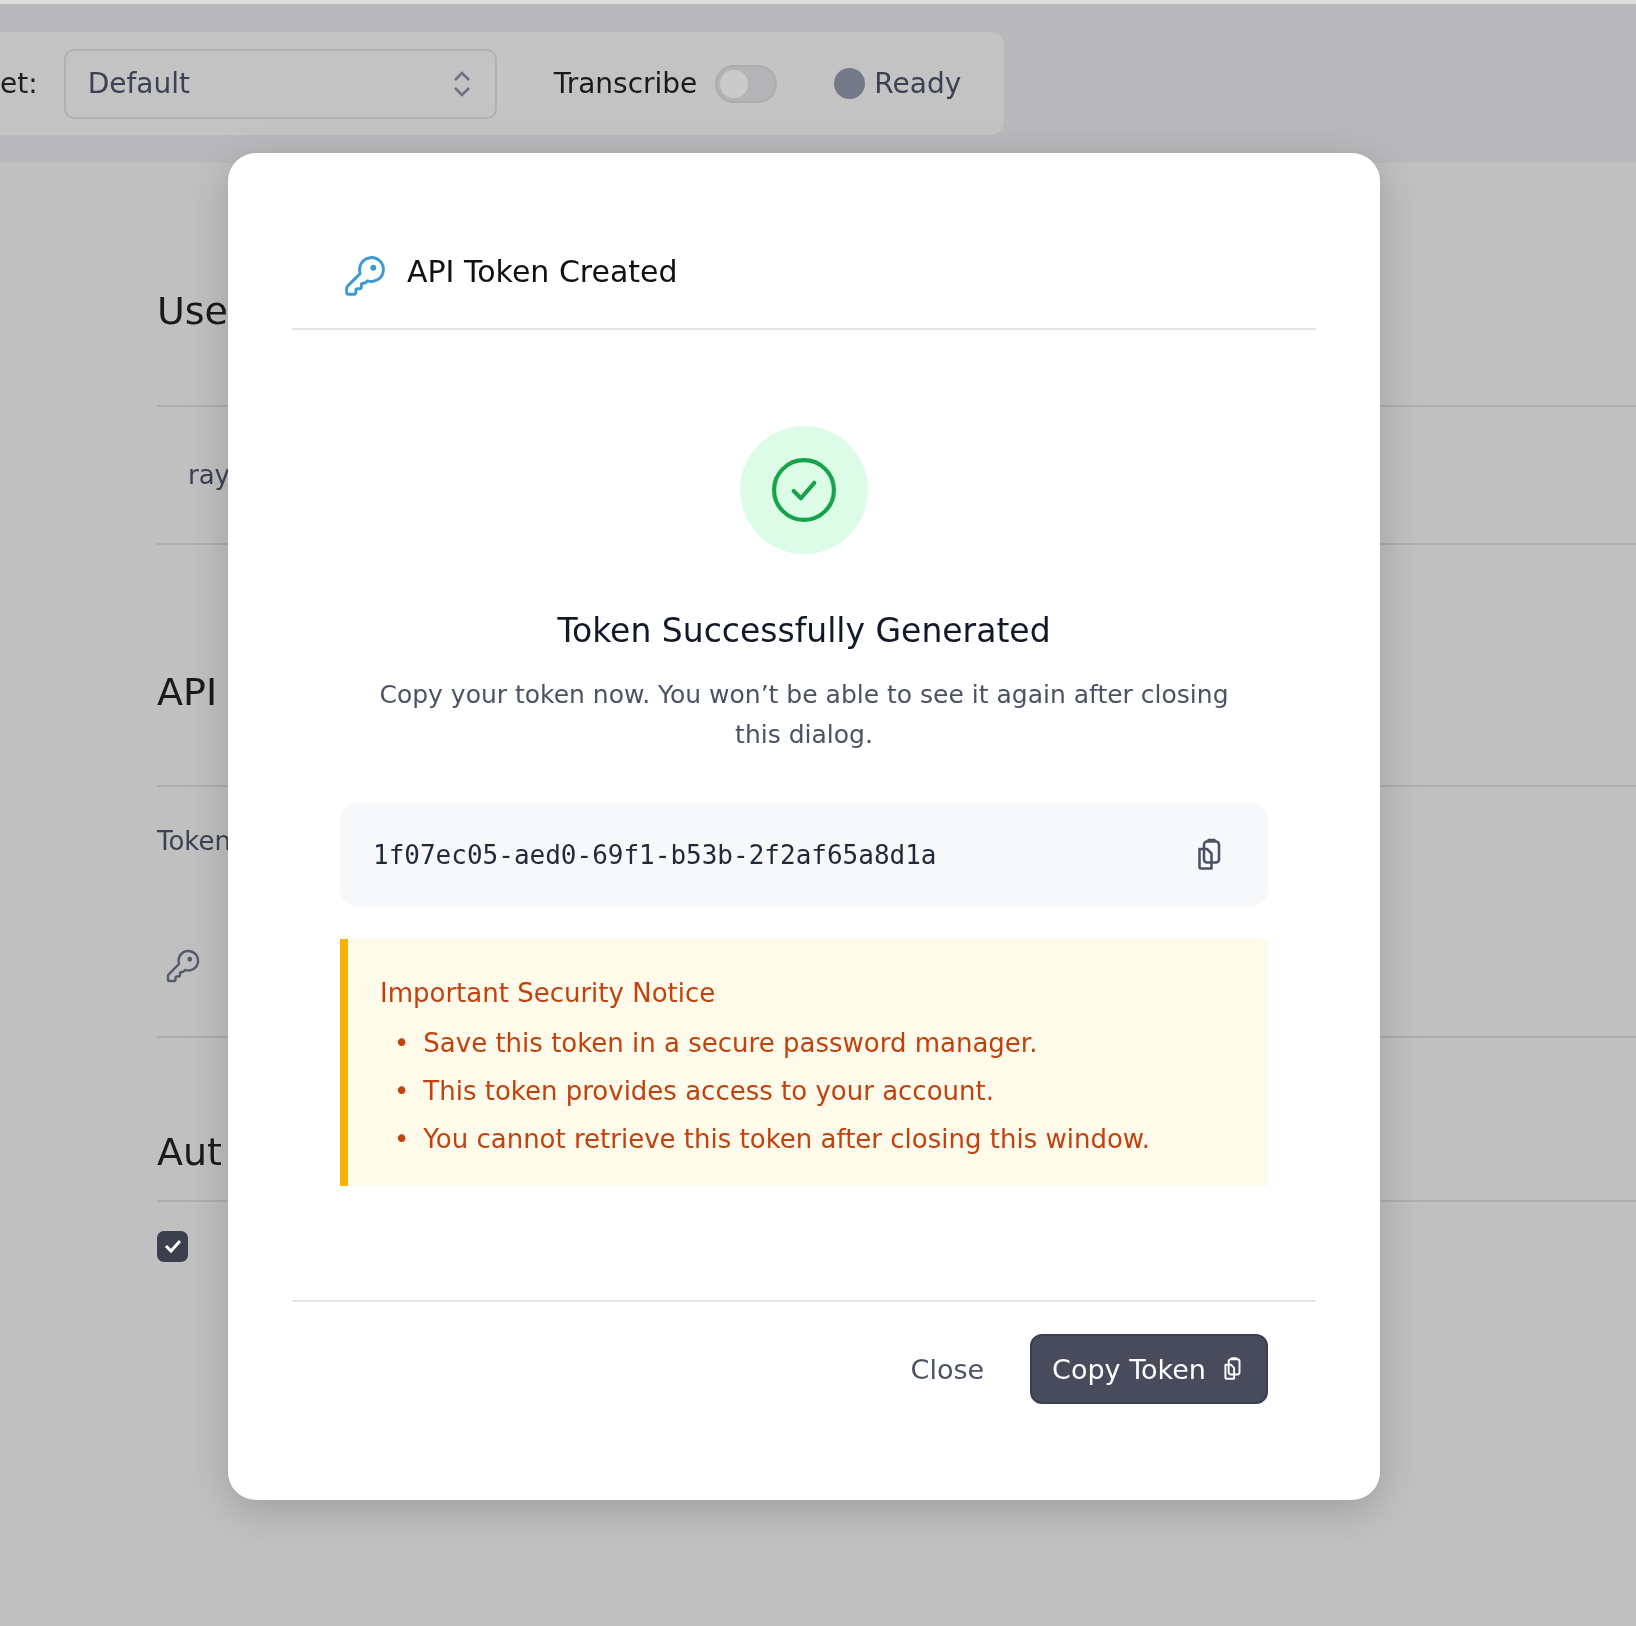  Describe the element at coordinates (172, 1246) in the screenshot. I see `checkbox` at that location.